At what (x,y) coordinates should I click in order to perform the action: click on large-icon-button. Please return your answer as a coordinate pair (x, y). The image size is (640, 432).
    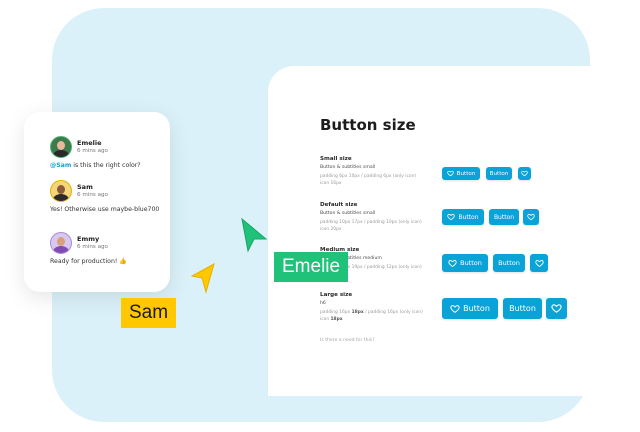
    Looking at the image, I should click on (556, 308).